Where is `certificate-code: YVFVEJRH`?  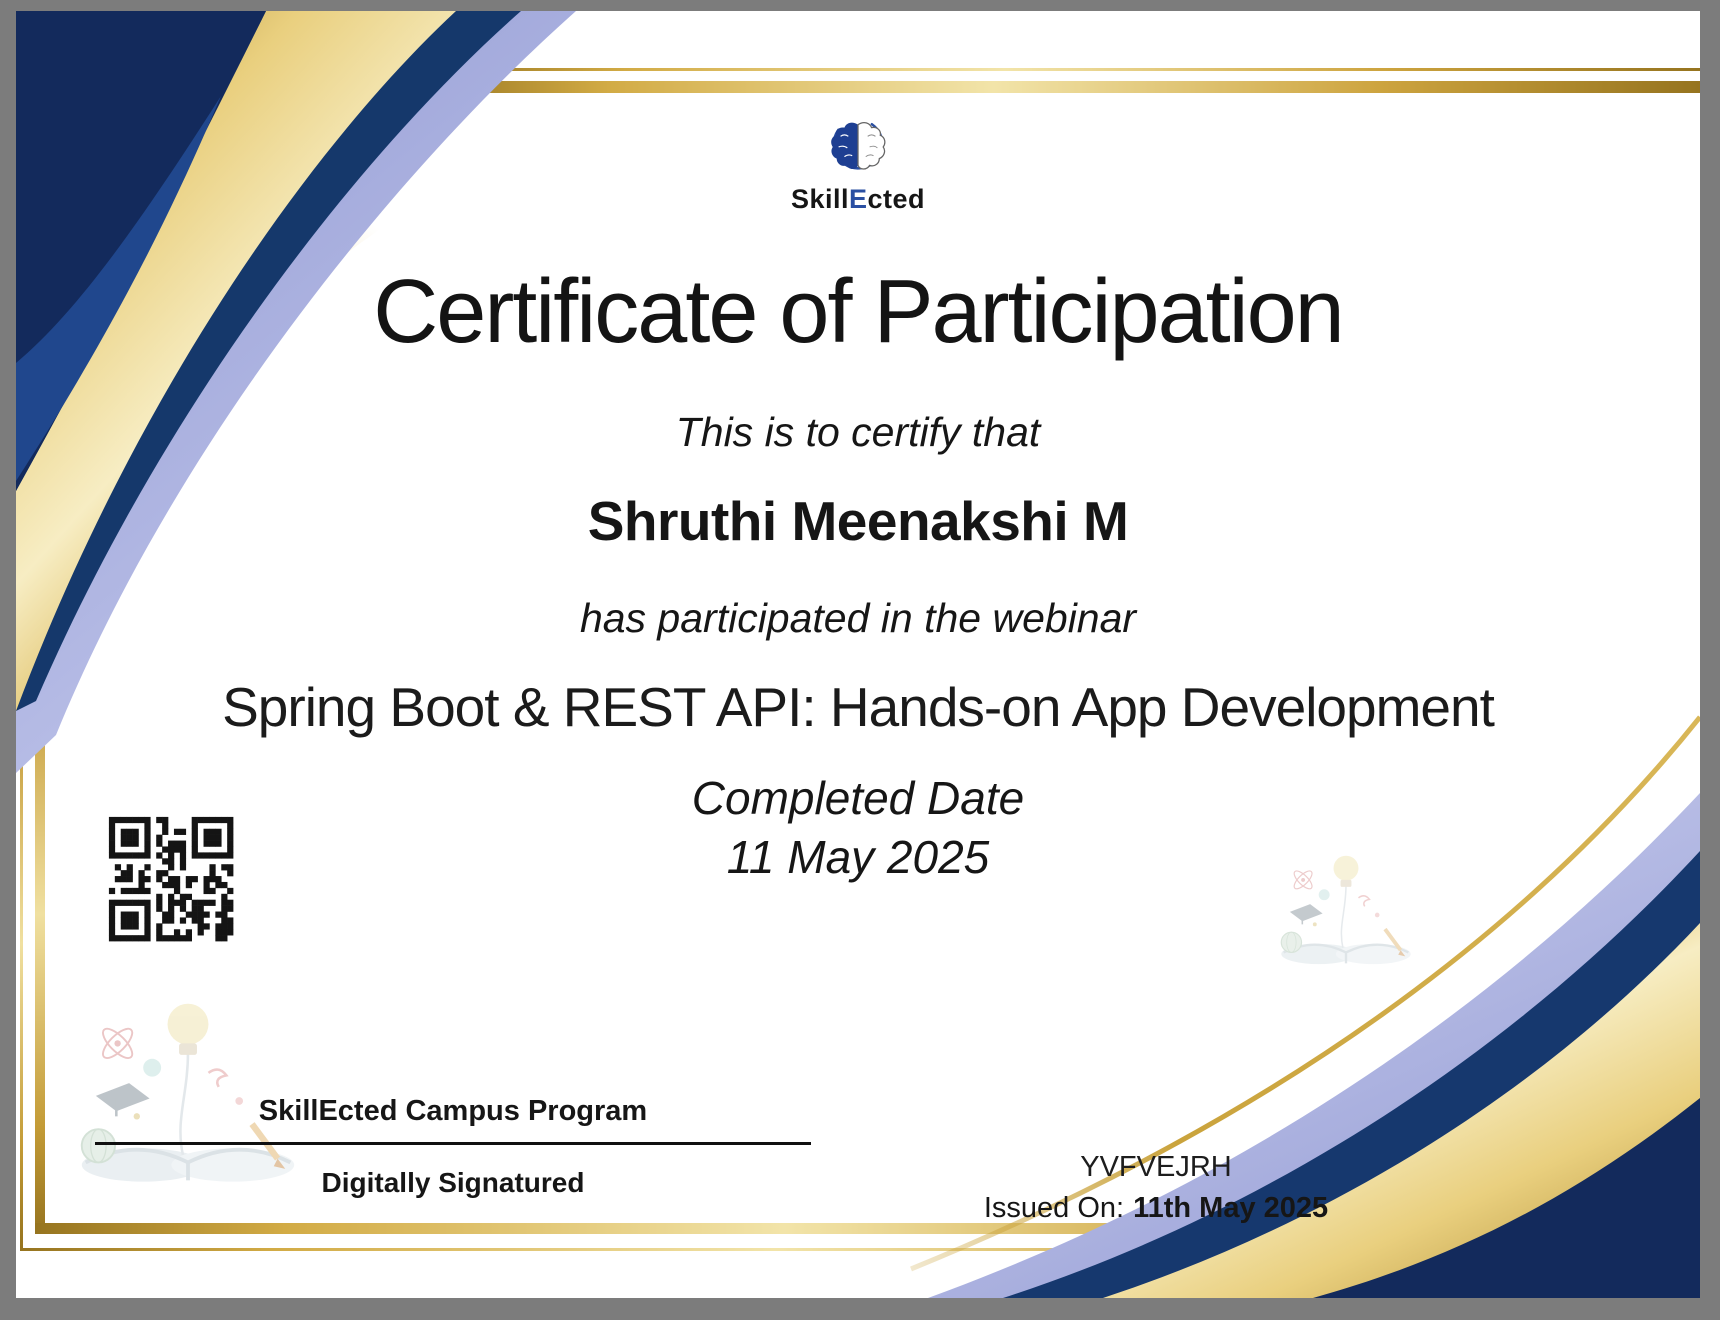
certificate-code: YVFVEJRH is located at coordinates (1156, 1167).